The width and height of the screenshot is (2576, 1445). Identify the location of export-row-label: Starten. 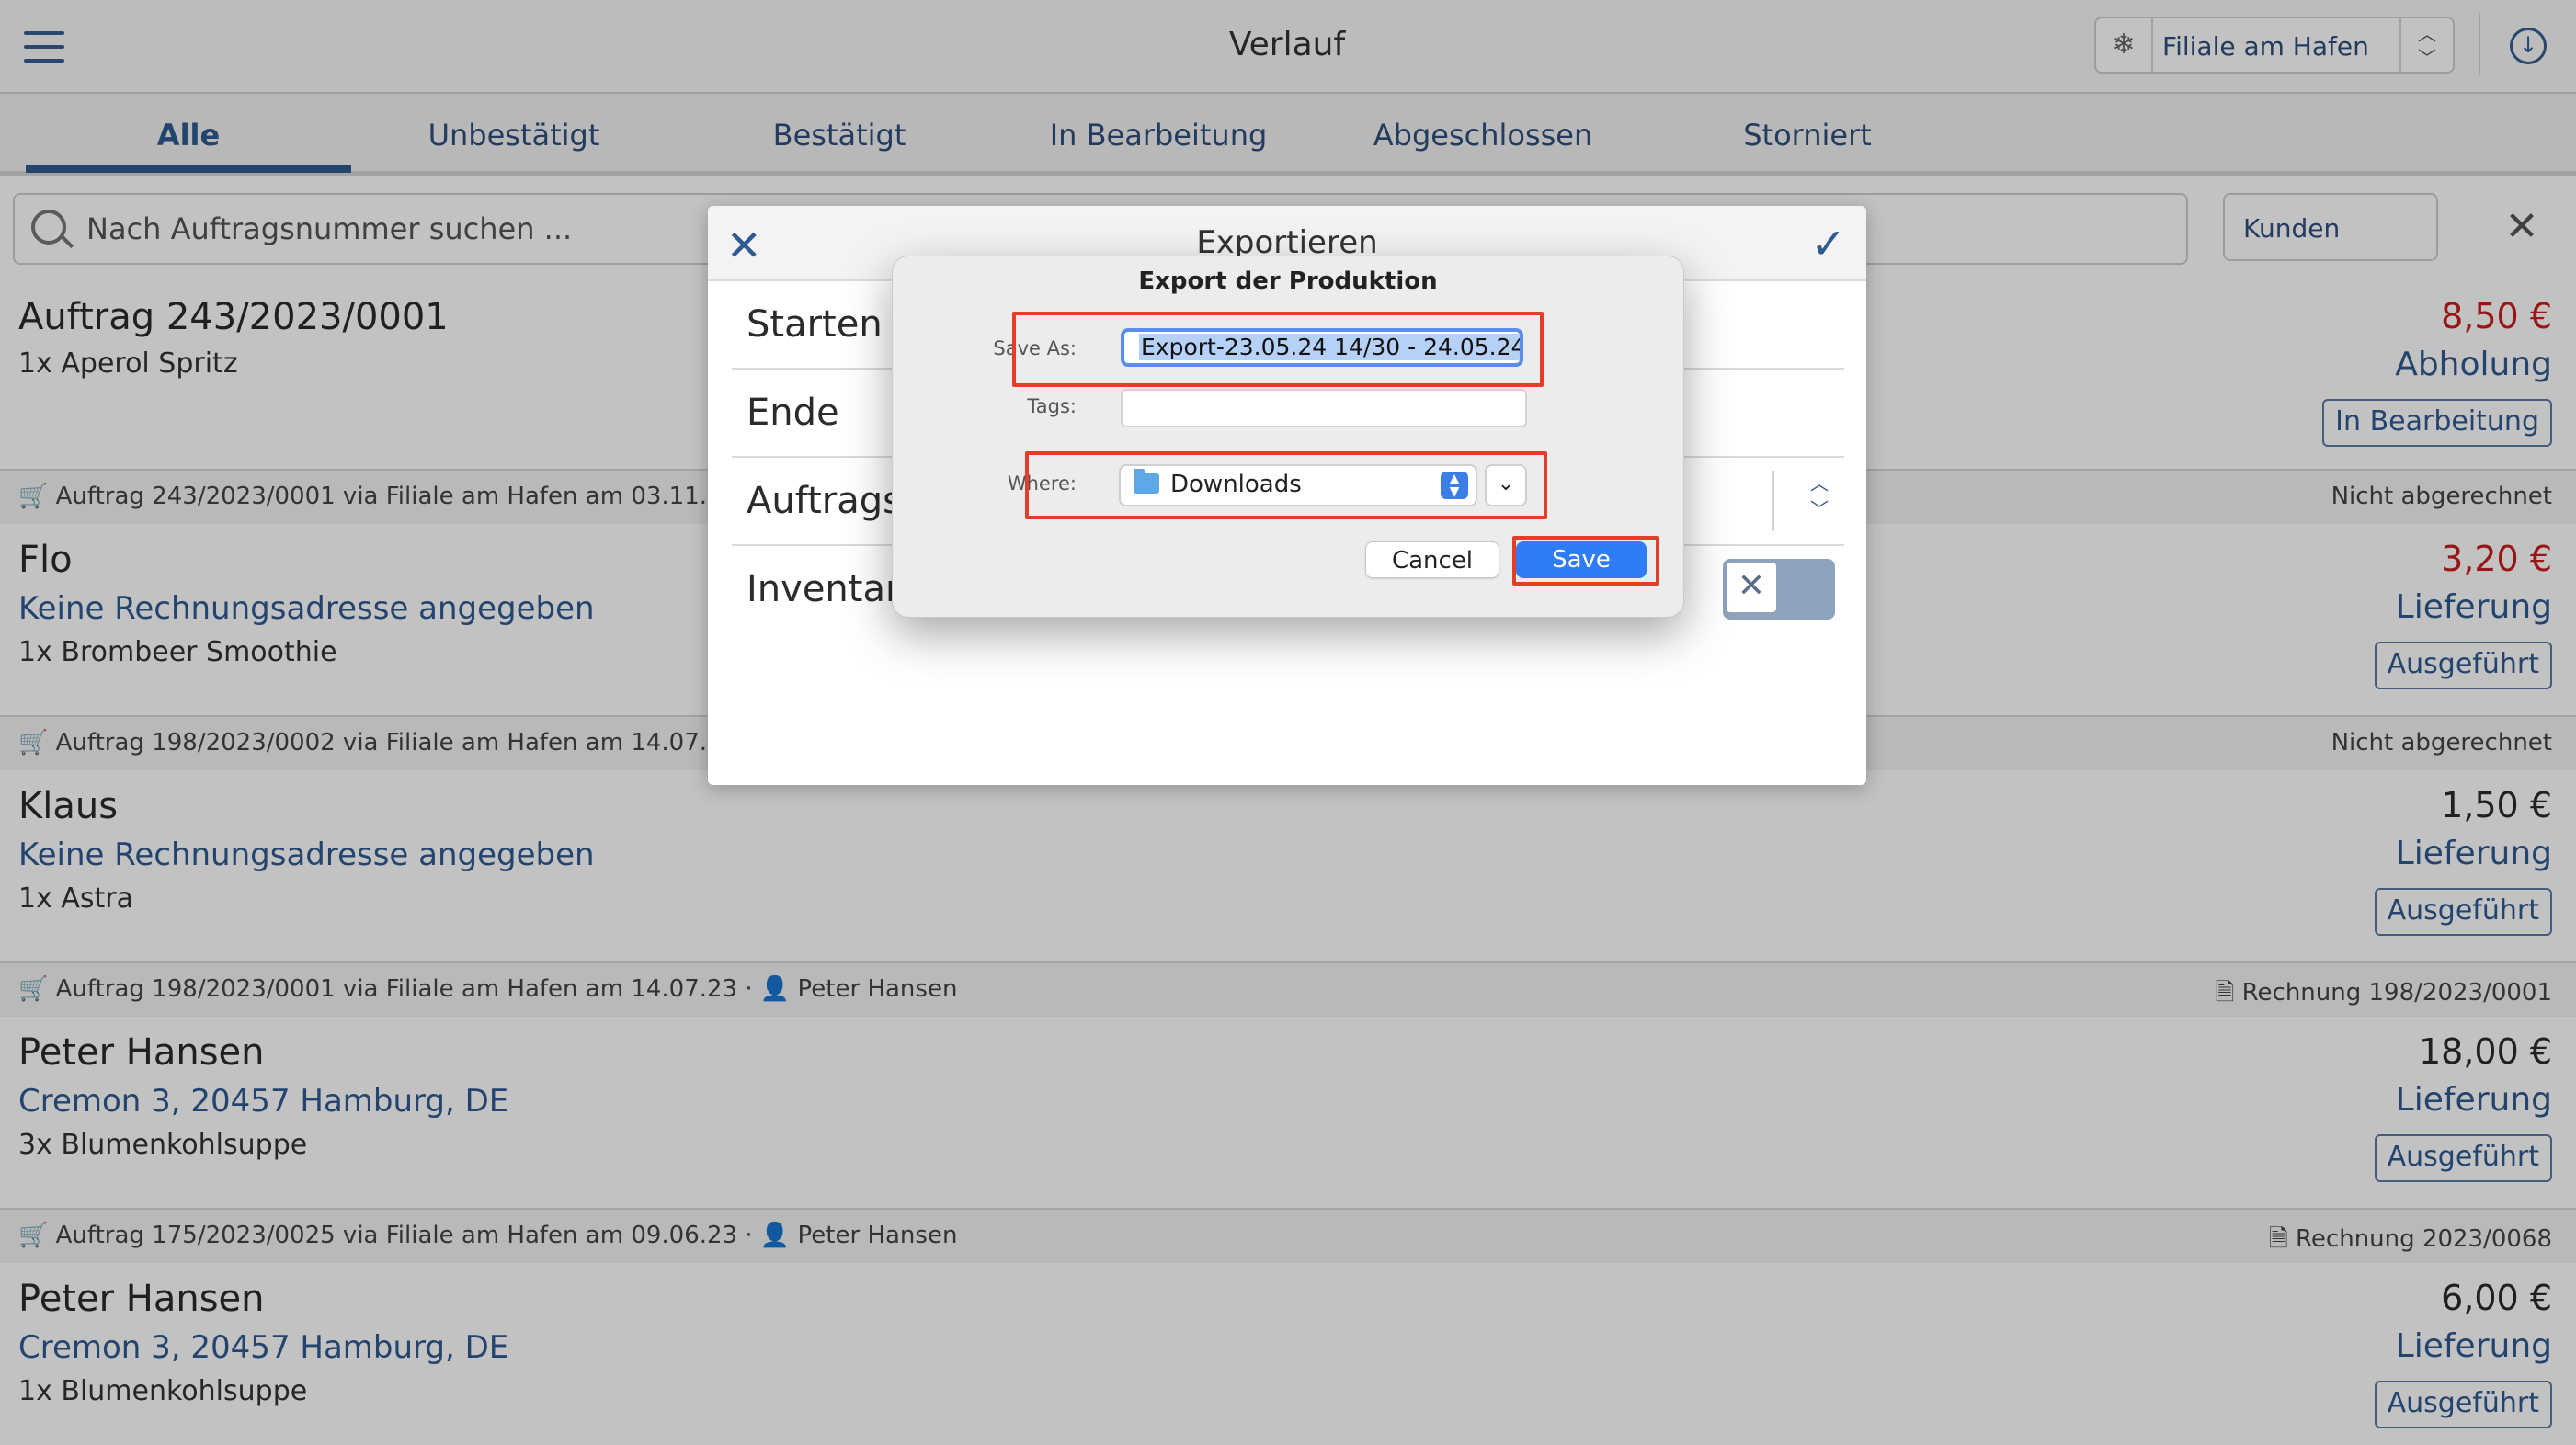
(815, 325).